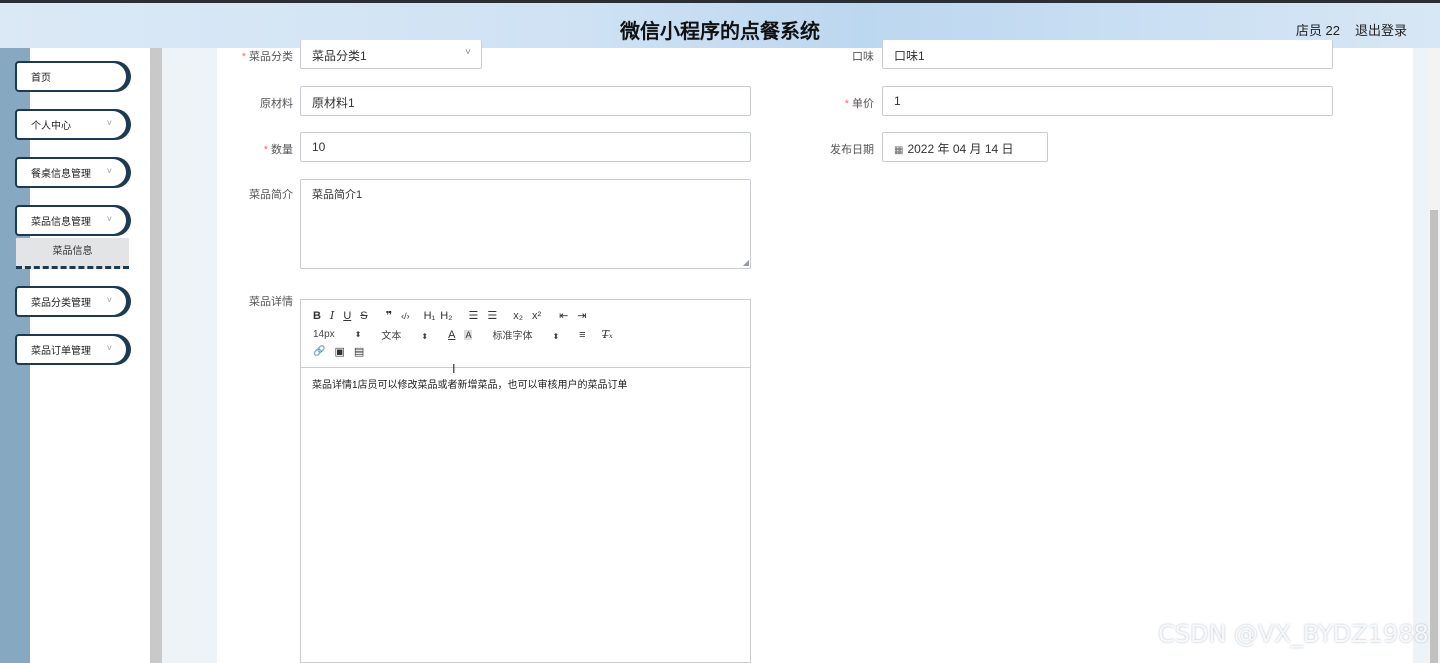  I want to click on calendar-icon: ▦, so click(899, 150).